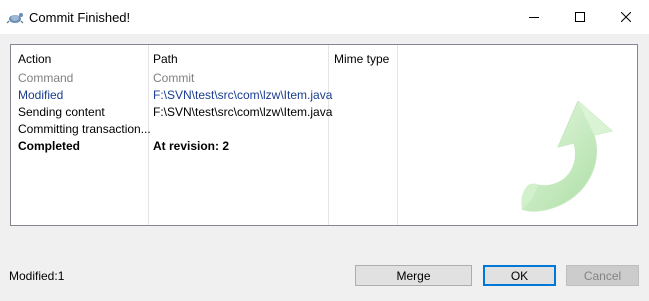  I want to click on cancel-button: Cancel, so click(602, 275).